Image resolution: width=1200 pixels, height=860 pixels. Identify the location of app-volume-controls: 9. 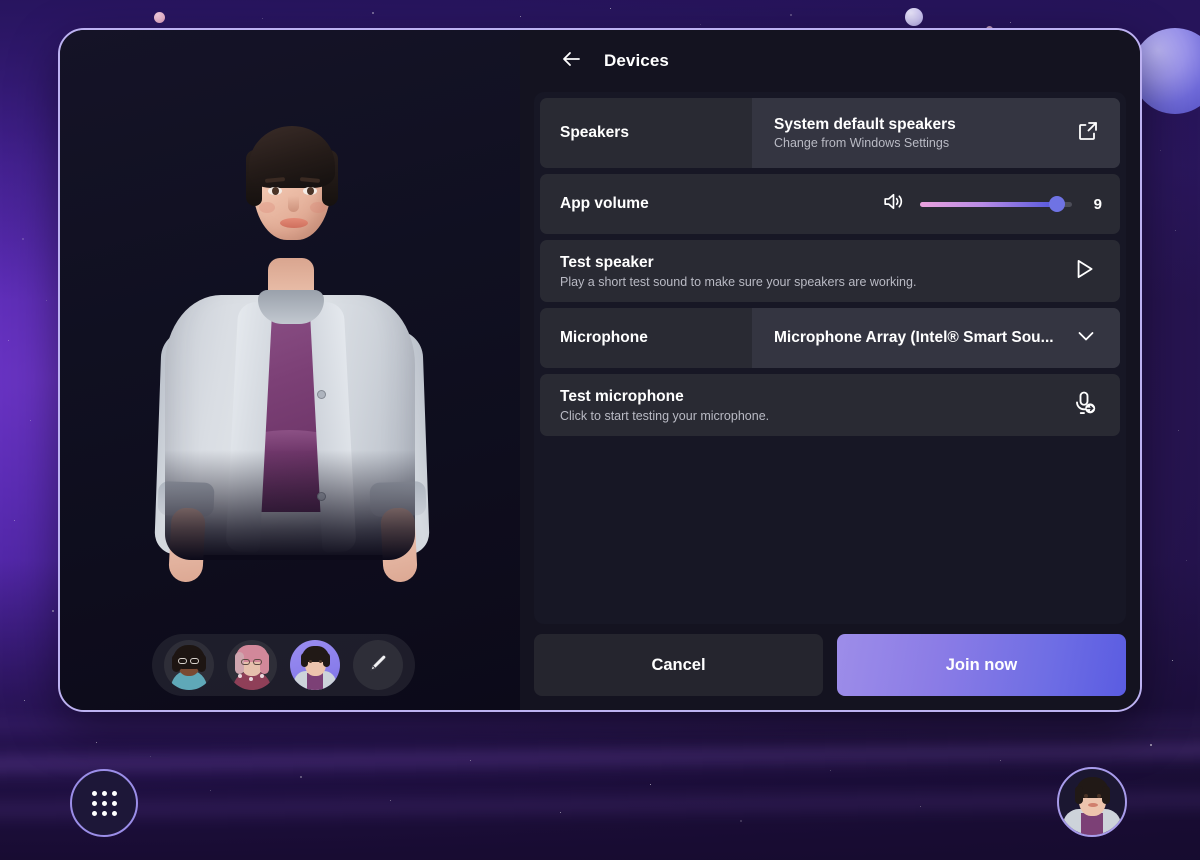
(927, 204).